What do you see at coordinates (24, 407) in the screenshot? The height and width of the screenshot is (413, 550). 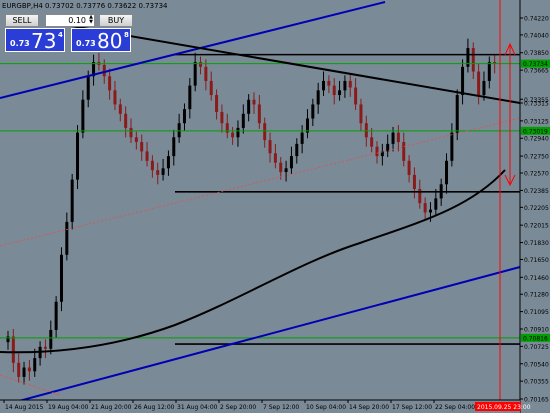 I see `time-tick-label: 14 Aug 2015` at bounding box center [24, 407].